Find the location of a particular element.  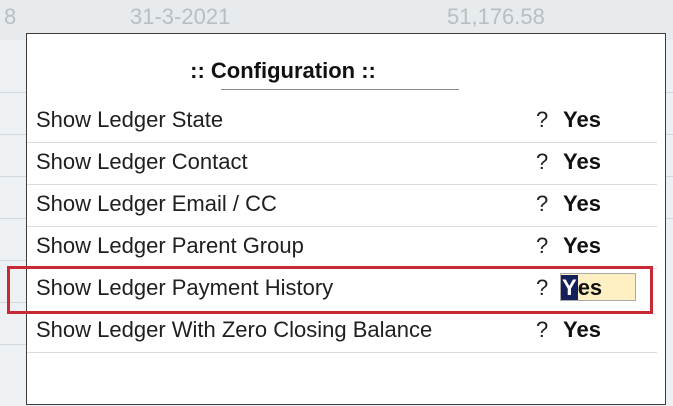

config-label: Show Ledger Parent Group is located at coordinates (170, 245).